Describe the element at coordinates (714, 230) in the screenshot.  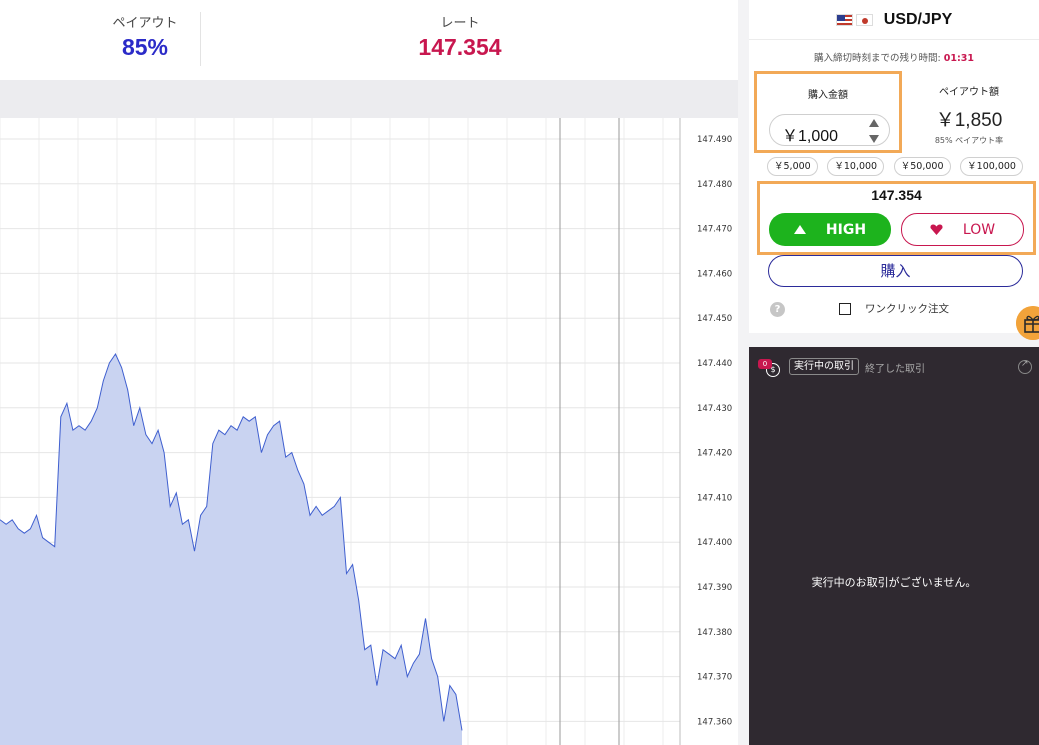
I see `y-tick-label: 147.470` at that location.